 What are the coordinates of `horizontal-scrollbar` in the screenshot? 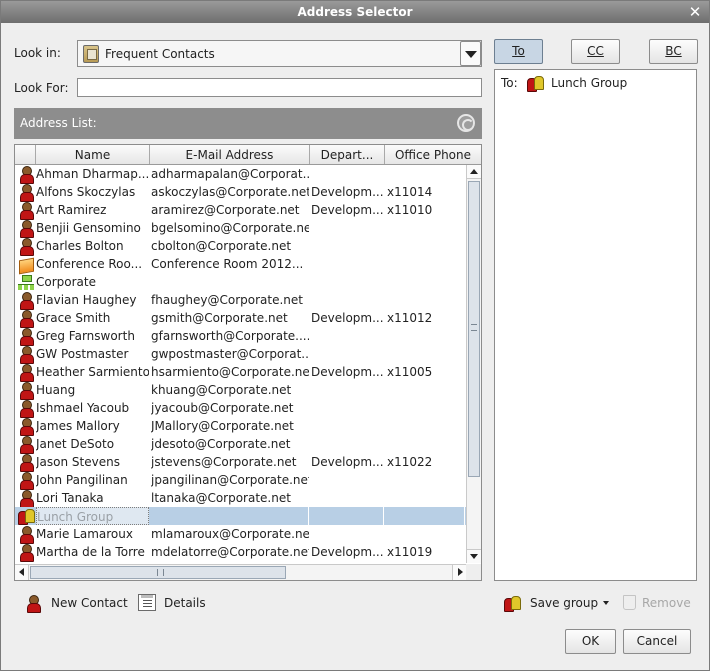 It's located at (240, 572).